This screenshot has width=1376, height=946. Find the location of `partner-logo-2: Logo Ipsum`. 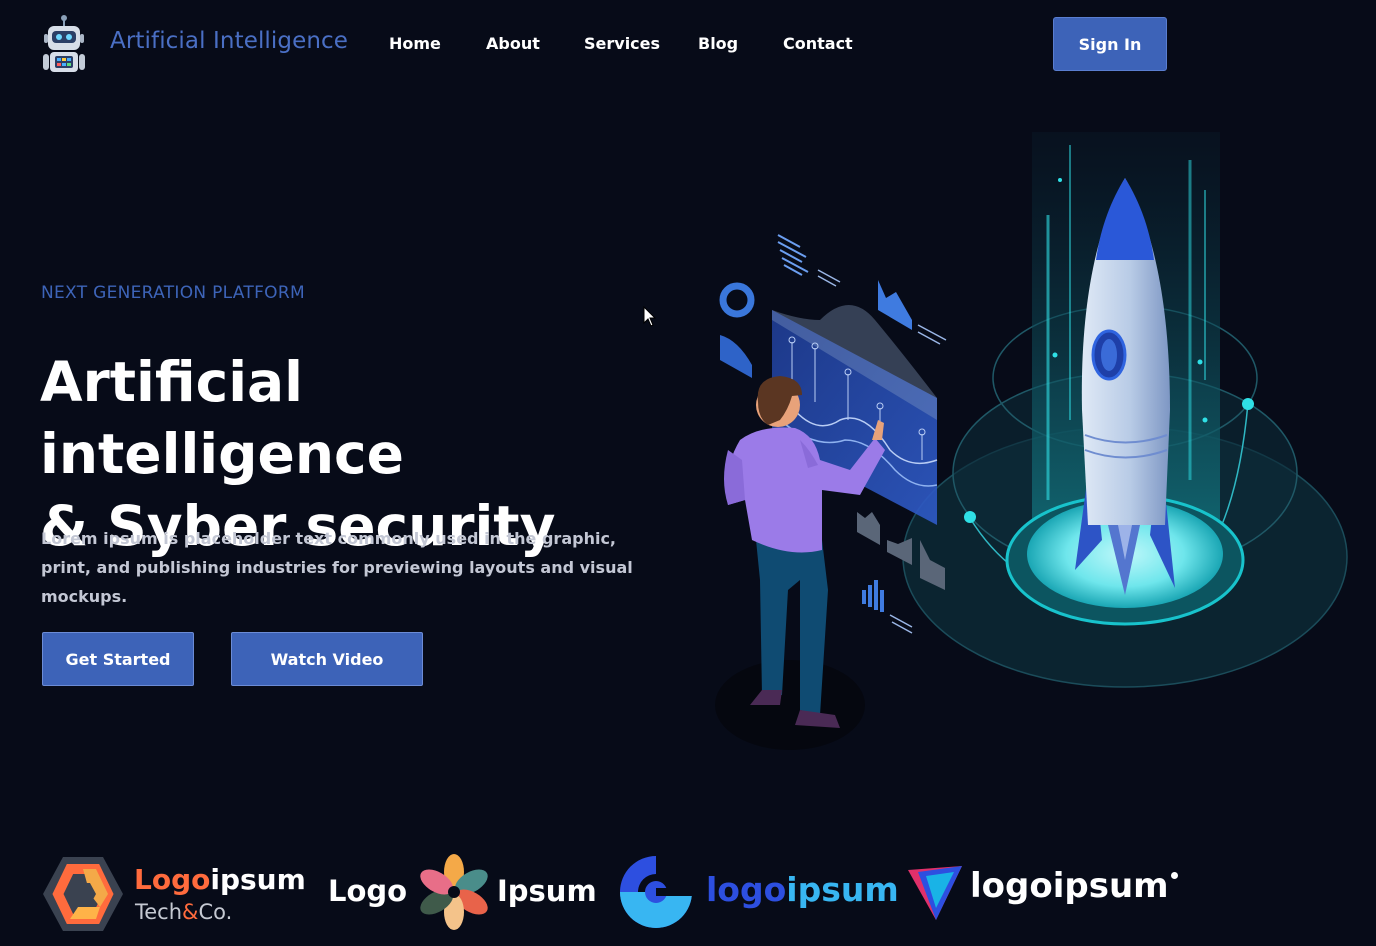

partner-logo-2: Logo Ipsum is located at coordinates (462, 892).